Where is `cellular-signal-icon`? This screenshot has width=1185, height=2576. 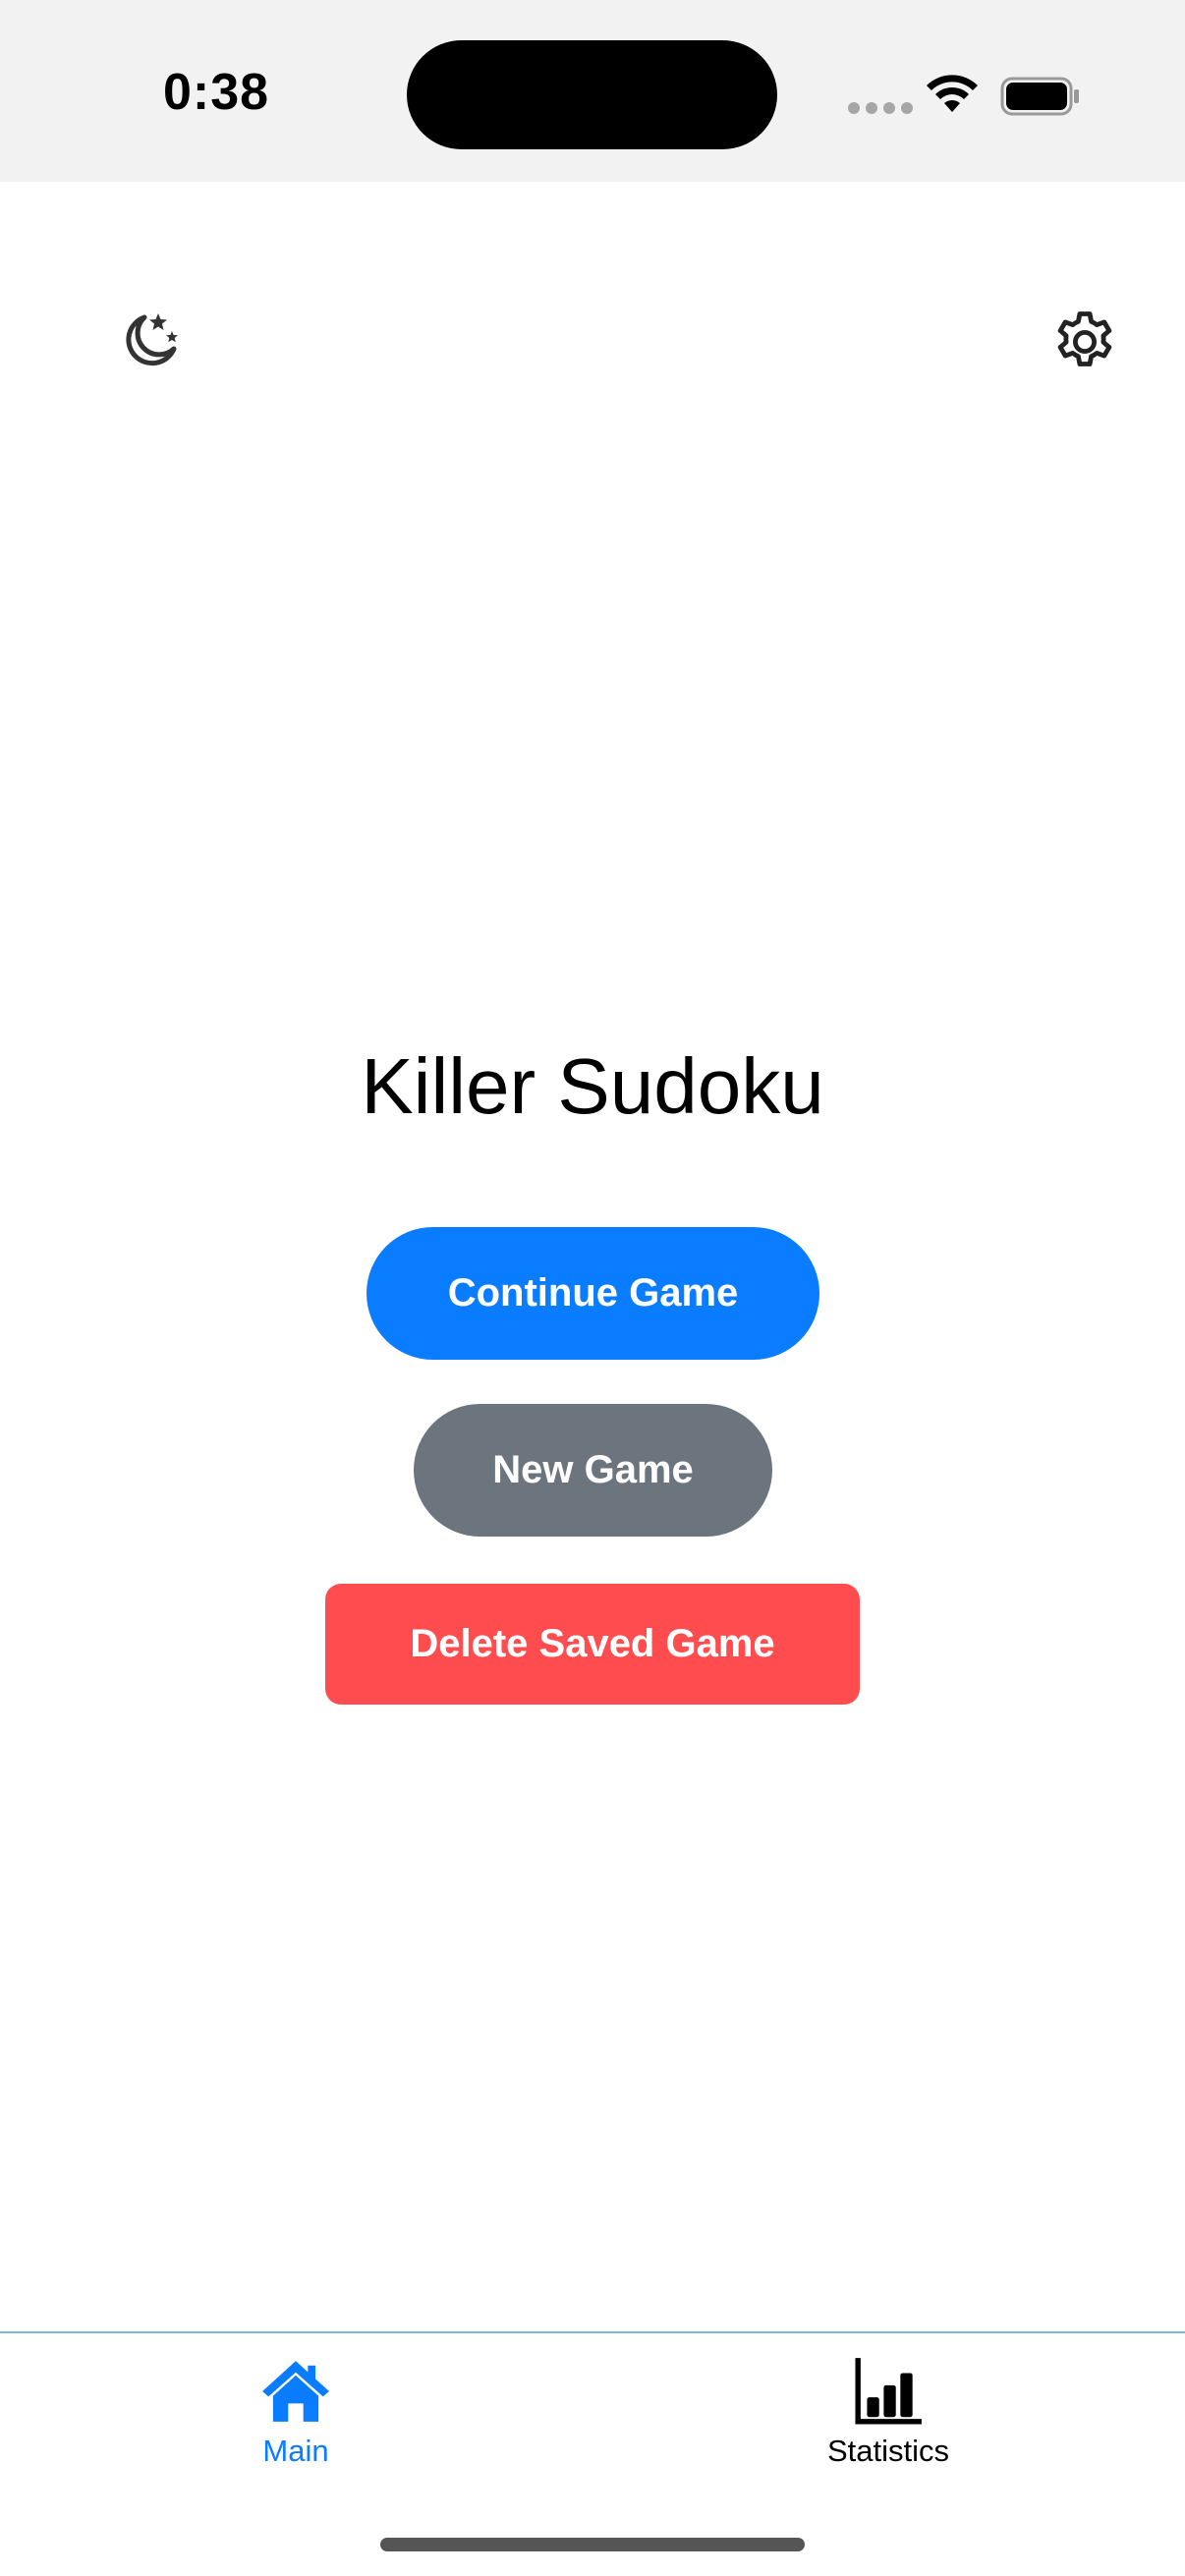
cellular-signal-icon is located at coordinates (881, 108).